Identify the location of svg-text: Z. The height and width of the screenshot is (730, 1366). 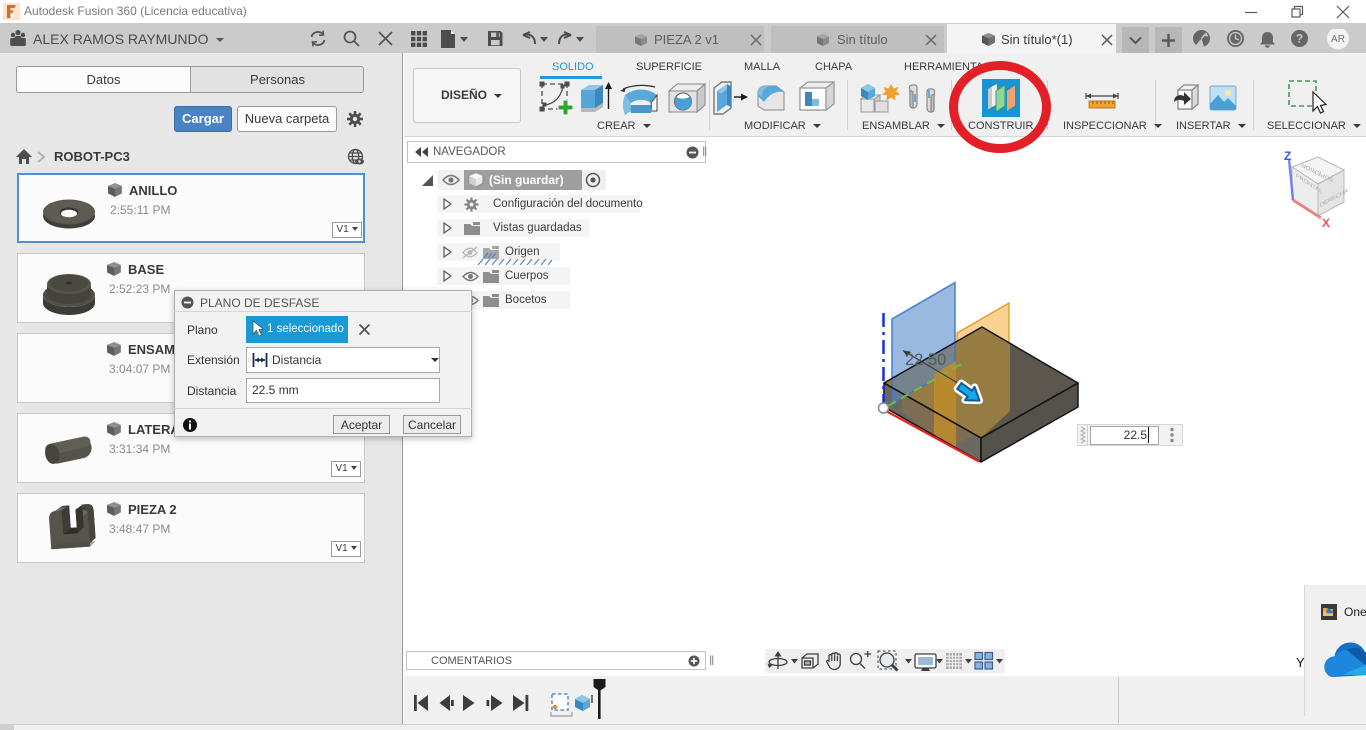
(1287, 156).